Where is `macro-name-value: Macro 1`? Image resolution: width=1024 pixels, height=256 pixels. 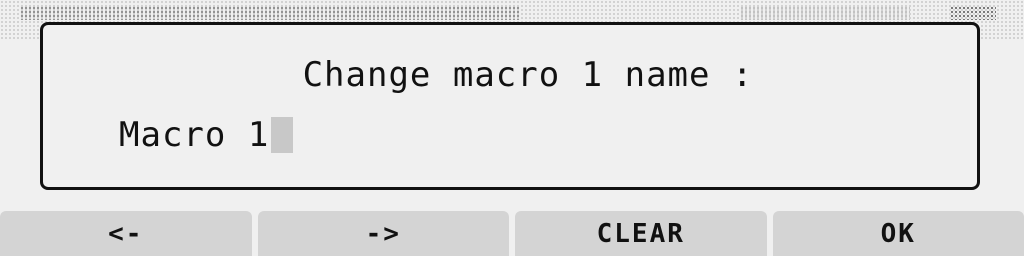
macro-name-value: Macro 1 is located at coordinates (194, 135).